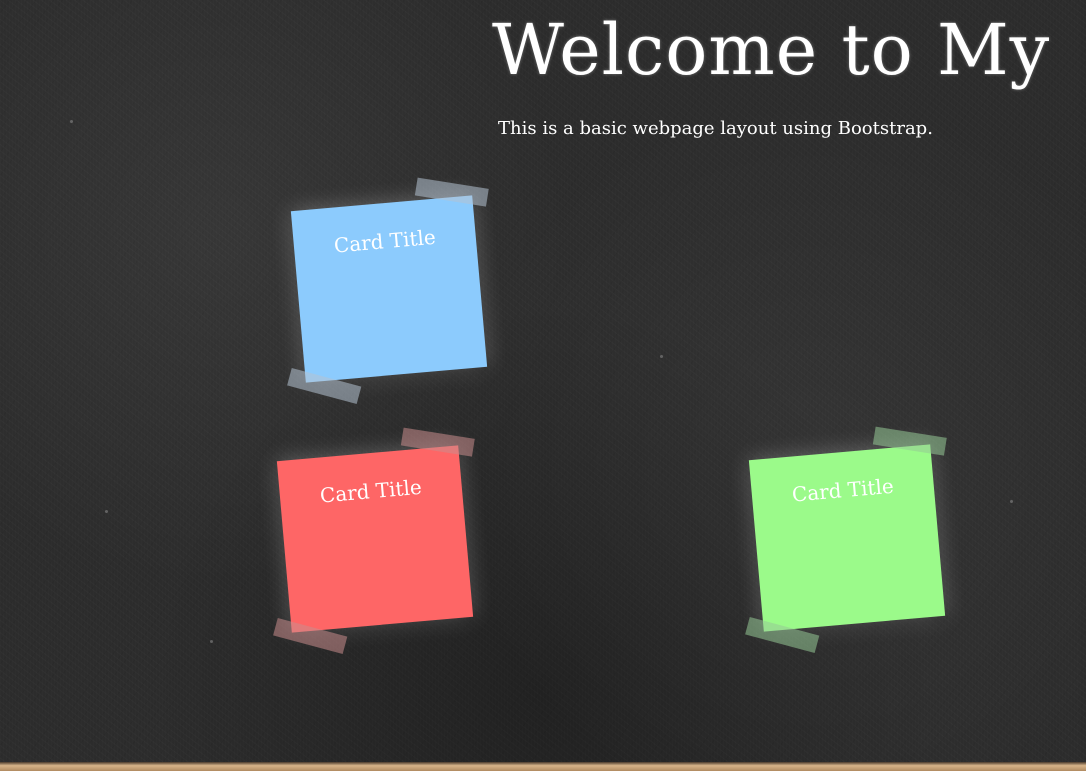 Image resolution: width=1086 pixels, height=771 pixels. I want to click on card-red: Card Title, so click(374, 541).